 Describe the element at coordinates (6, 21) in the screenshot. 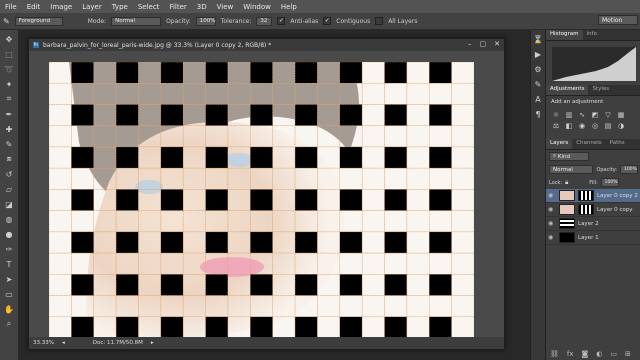

I see `tool-preset-icon: ✎` at that location.